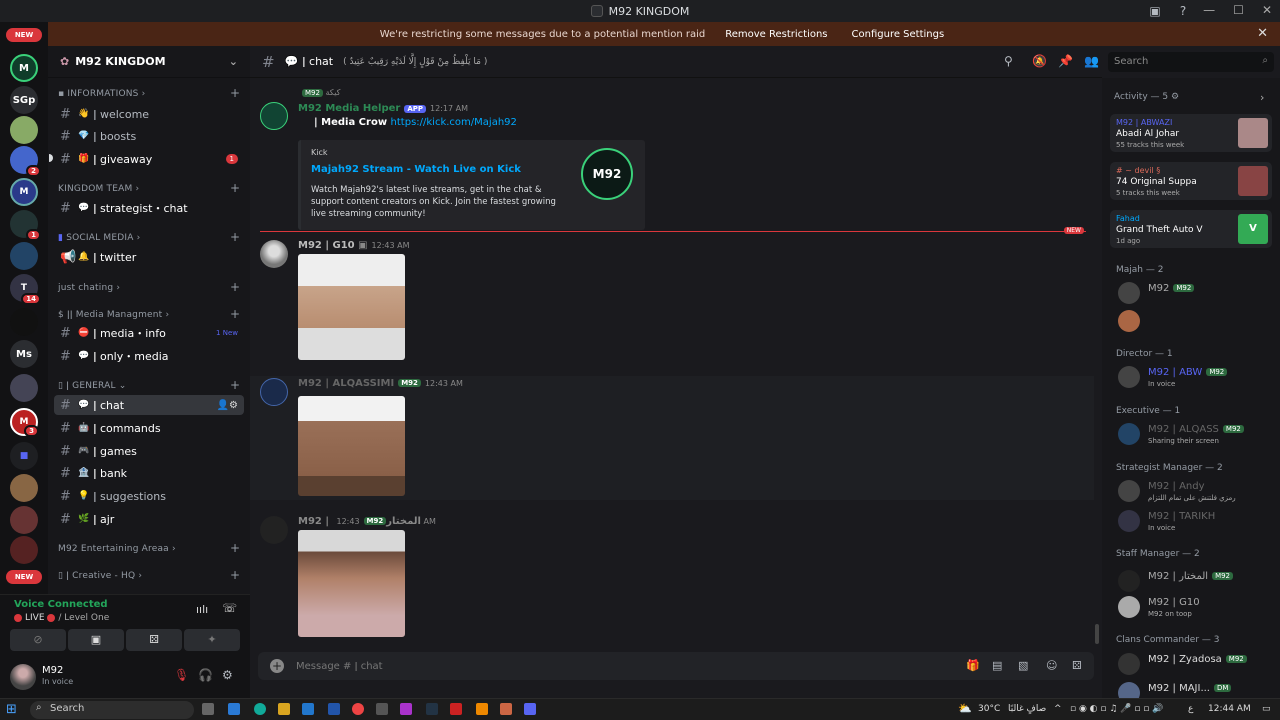 Image resolution: width=1280 pixels, height=720 pixels. I want to click on category-creative: ▯ ǀ Creative - HQ › +, so click(149, 575).